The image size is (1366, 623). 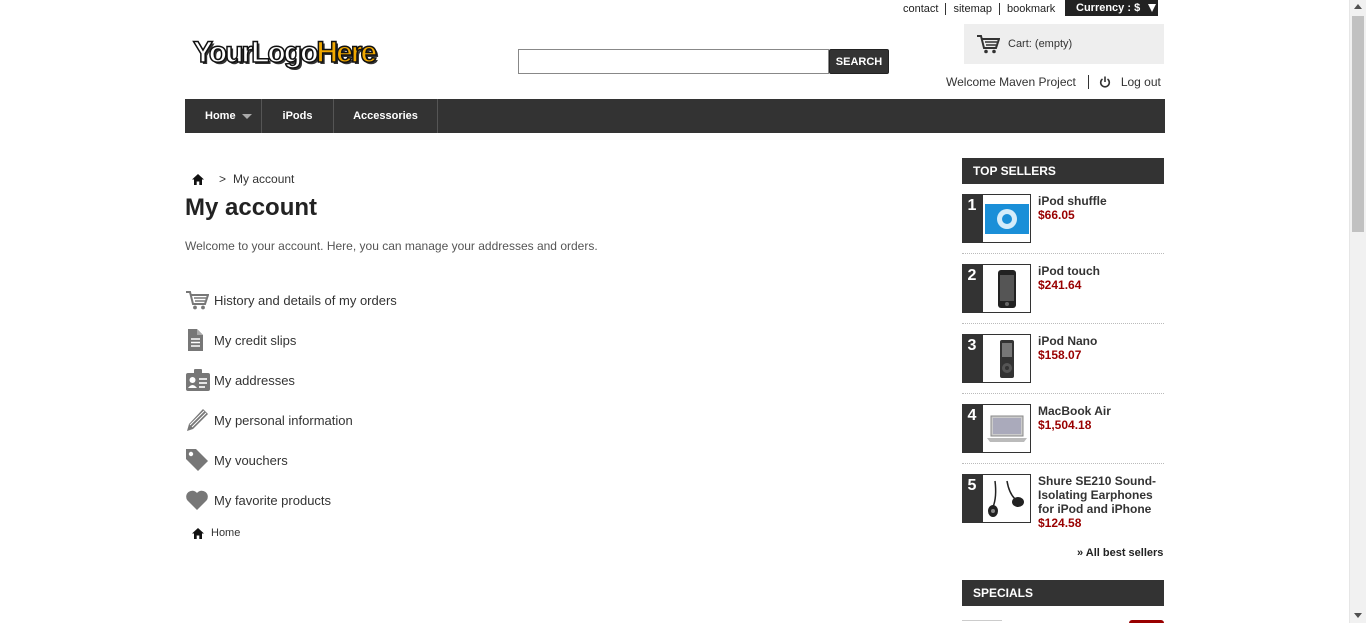 I want to click on nav-item-label: Accessories, so click(x=385, y=116).